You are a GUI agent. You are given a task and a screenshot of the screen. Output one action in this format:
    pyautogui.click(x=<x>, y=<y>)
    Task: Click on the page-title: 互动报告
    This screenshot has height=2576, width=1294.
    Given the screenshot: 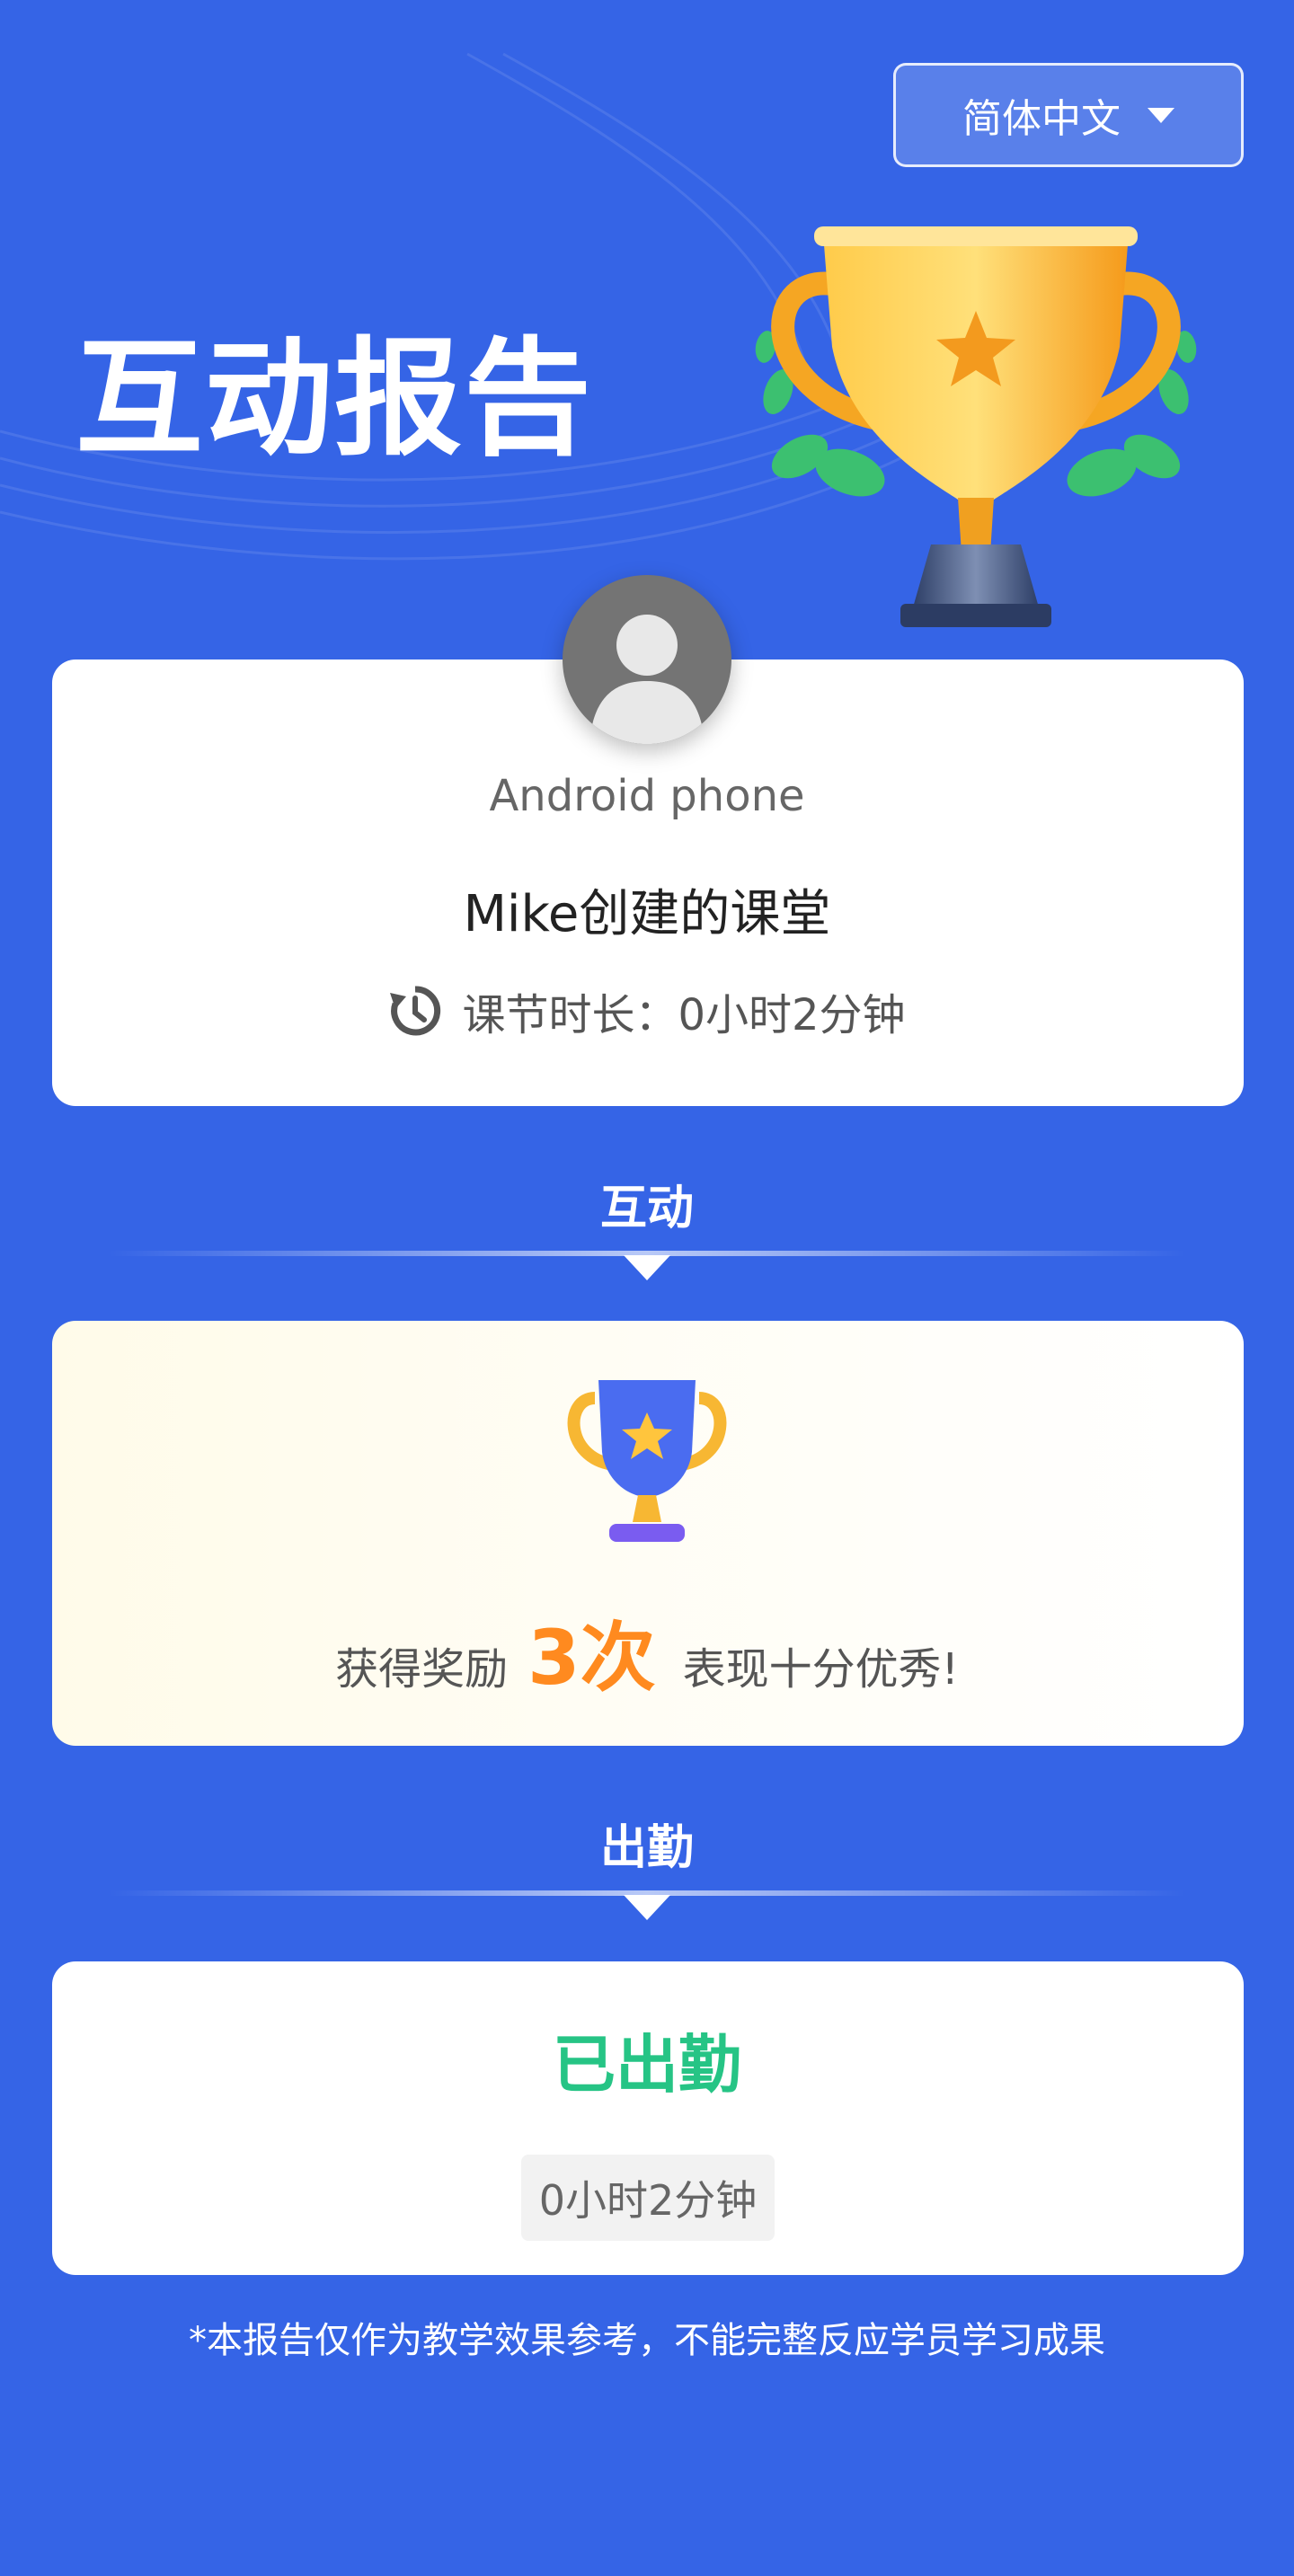 What is the action you would take?
    pyautogui.click(x=334, y=400)
    